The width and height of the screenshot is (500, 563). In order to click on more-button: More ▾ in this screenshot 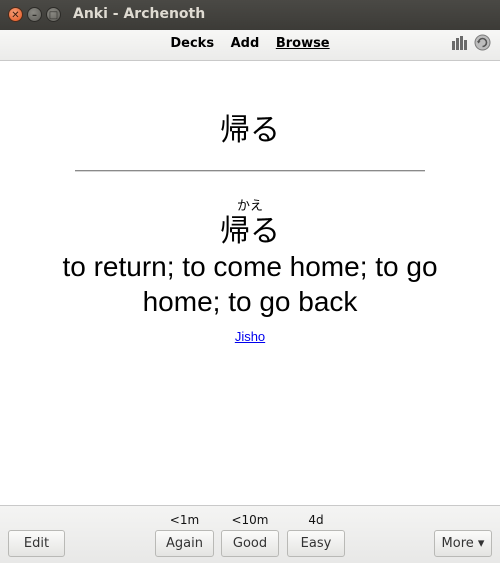, I will do `click(463, 543)`.